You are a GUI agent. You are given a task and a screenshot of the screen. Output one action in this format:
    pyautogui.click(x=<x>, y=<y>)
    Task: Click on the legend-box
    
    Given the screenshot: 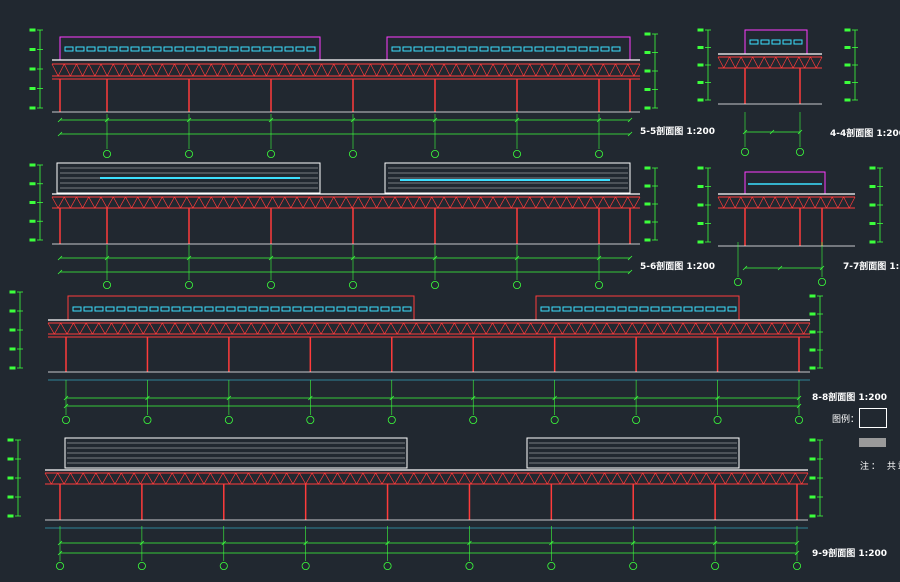 What is the action you would take?
    pyautogui.click(x=873, y=418)
    